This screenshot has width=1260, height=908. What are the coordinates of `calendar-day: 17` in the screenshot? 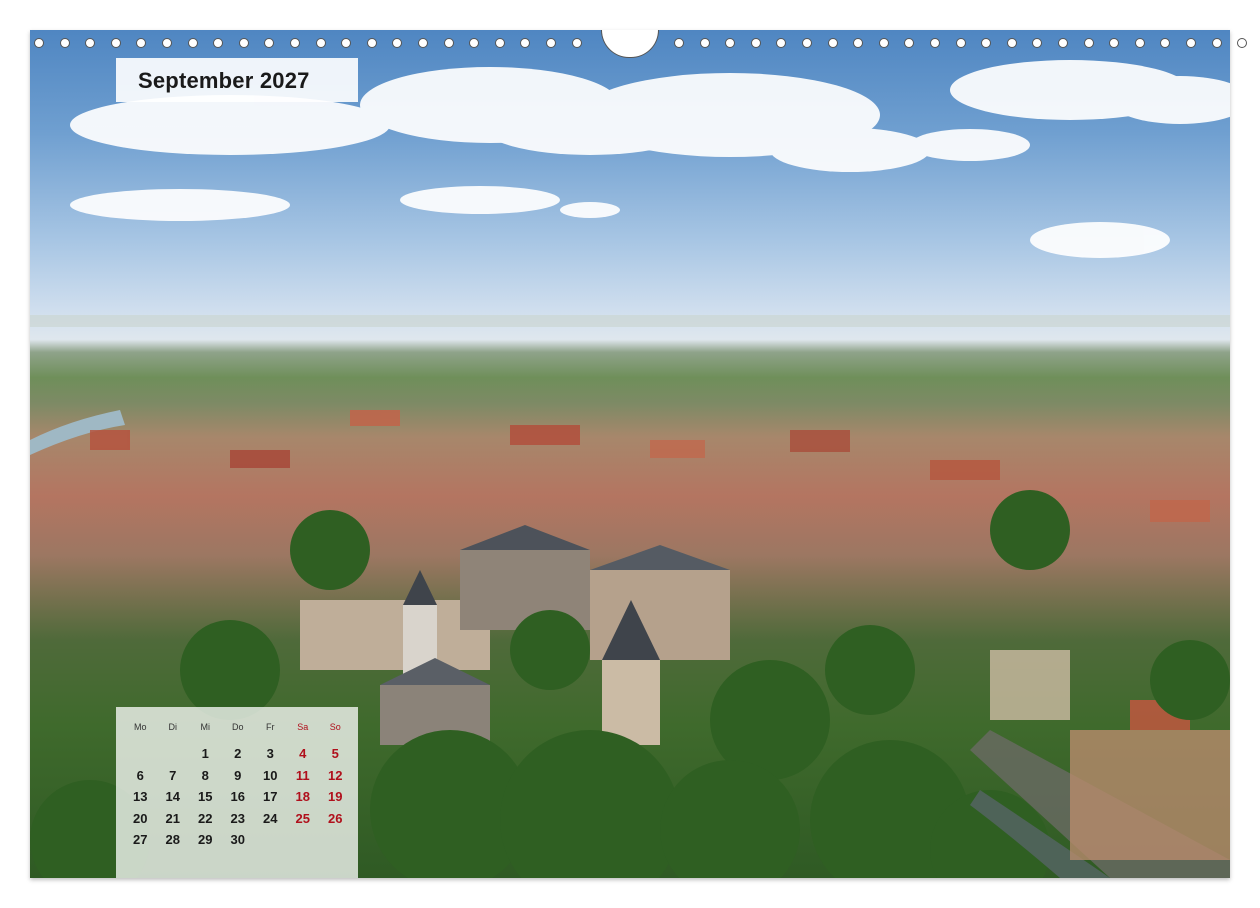 It's located at (270, 796).